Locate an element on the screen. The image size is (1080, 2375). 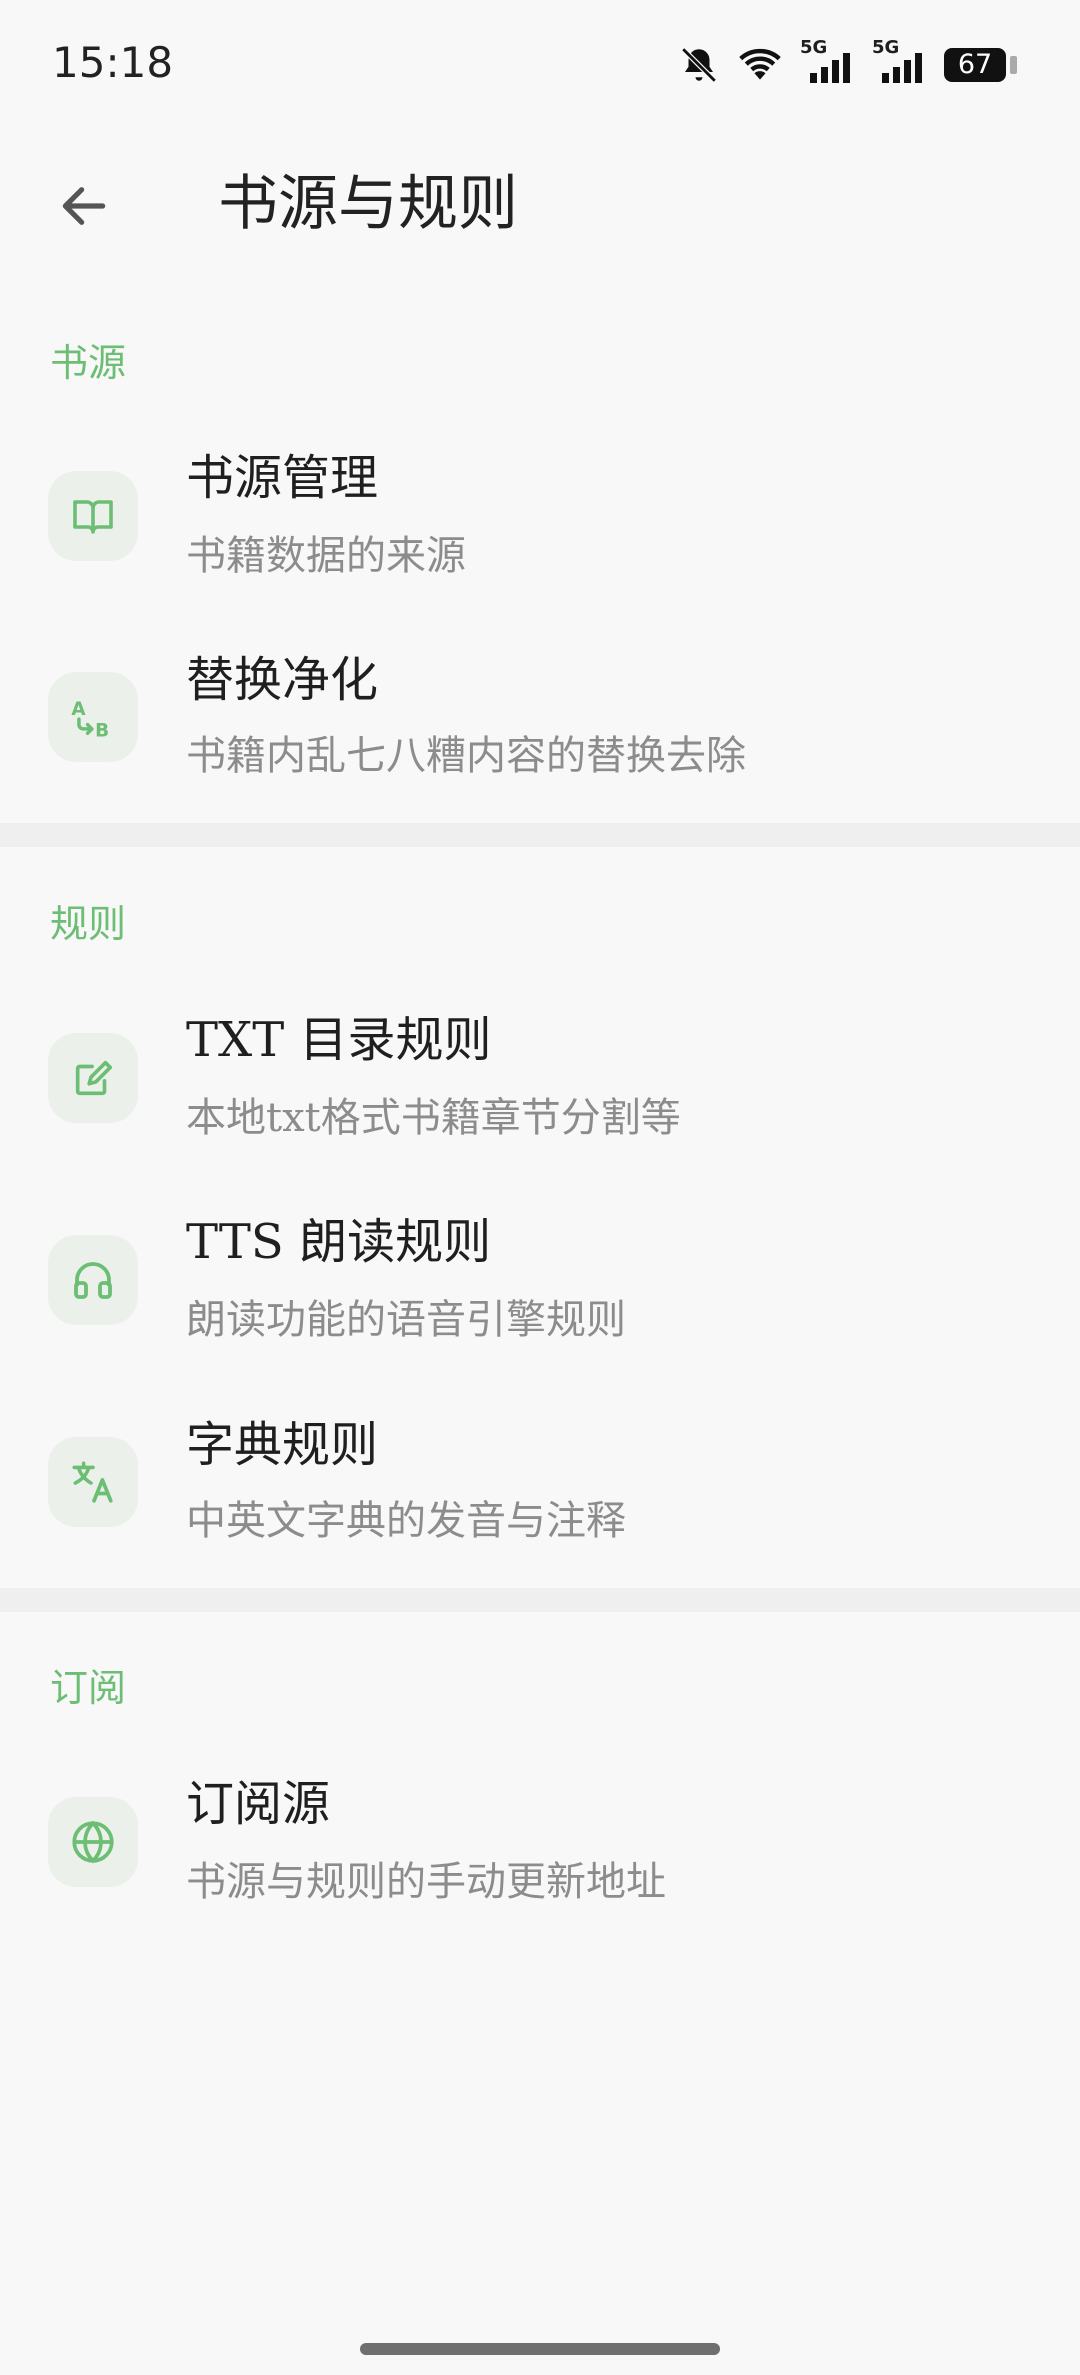
item-subtitle: 朗读功能的语音引擎规则 is located at coordinates (406, 1320).